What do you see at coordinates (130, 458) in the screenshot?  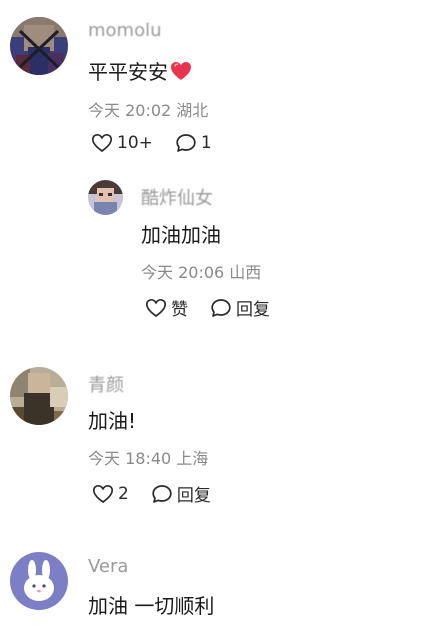 I see `comment-time: 今天 18:40` at bounding box center [130, 458].